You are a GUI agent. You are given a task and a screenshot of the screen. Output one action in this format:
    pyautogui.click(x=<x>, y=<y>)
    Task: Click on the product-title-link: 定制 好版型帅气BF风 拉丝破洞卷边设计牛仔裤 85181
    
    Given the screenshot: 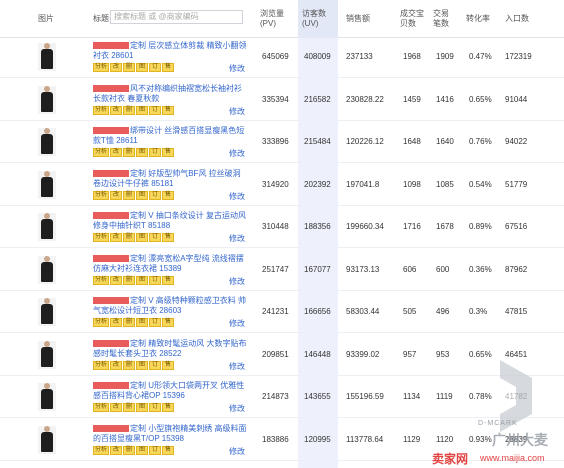 What is the action you would take?
    pyautogui.click(x=170, y=179)
    